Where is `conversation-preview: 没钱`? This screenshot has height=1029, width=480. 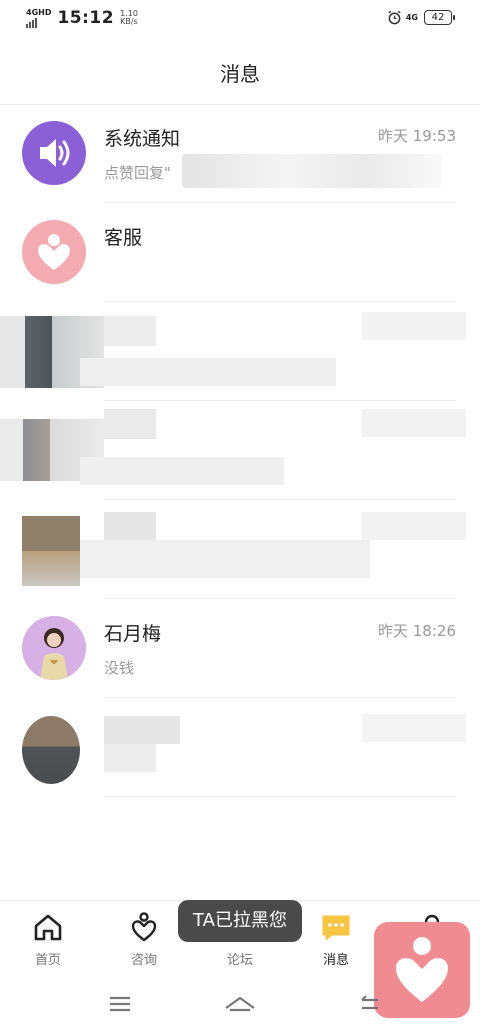 conversation-preview: 没钱 is located at coordinates (119, 668).